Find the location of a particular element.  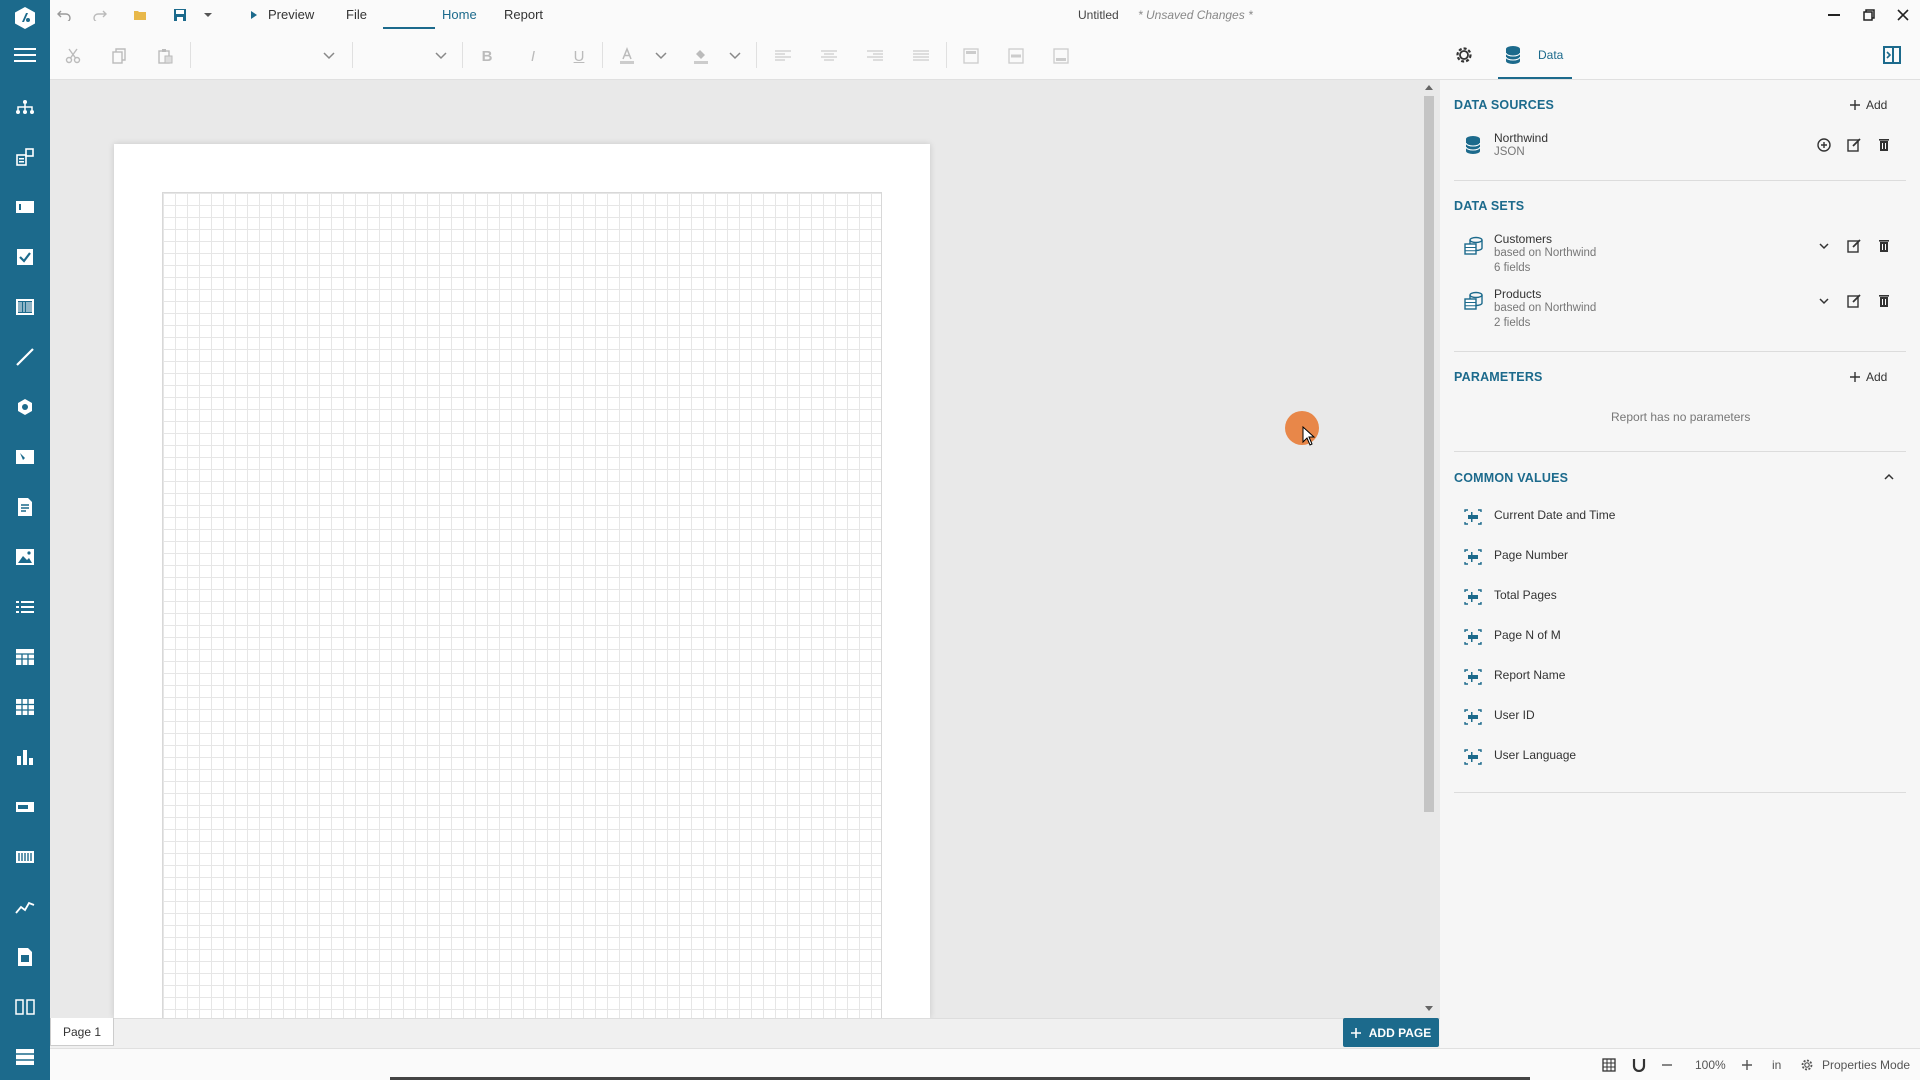

align-justify-icon is located at coordinates (921, 56).